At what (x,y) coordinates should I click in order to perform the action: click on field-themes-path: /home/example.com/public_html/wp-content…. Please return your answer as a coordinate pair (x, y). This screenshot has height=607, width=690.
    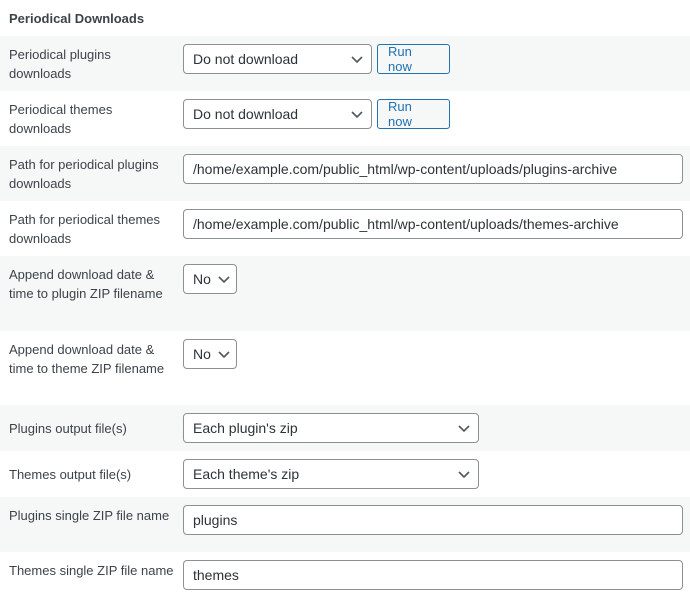
    Looking at the image, I should click on (433, 224).